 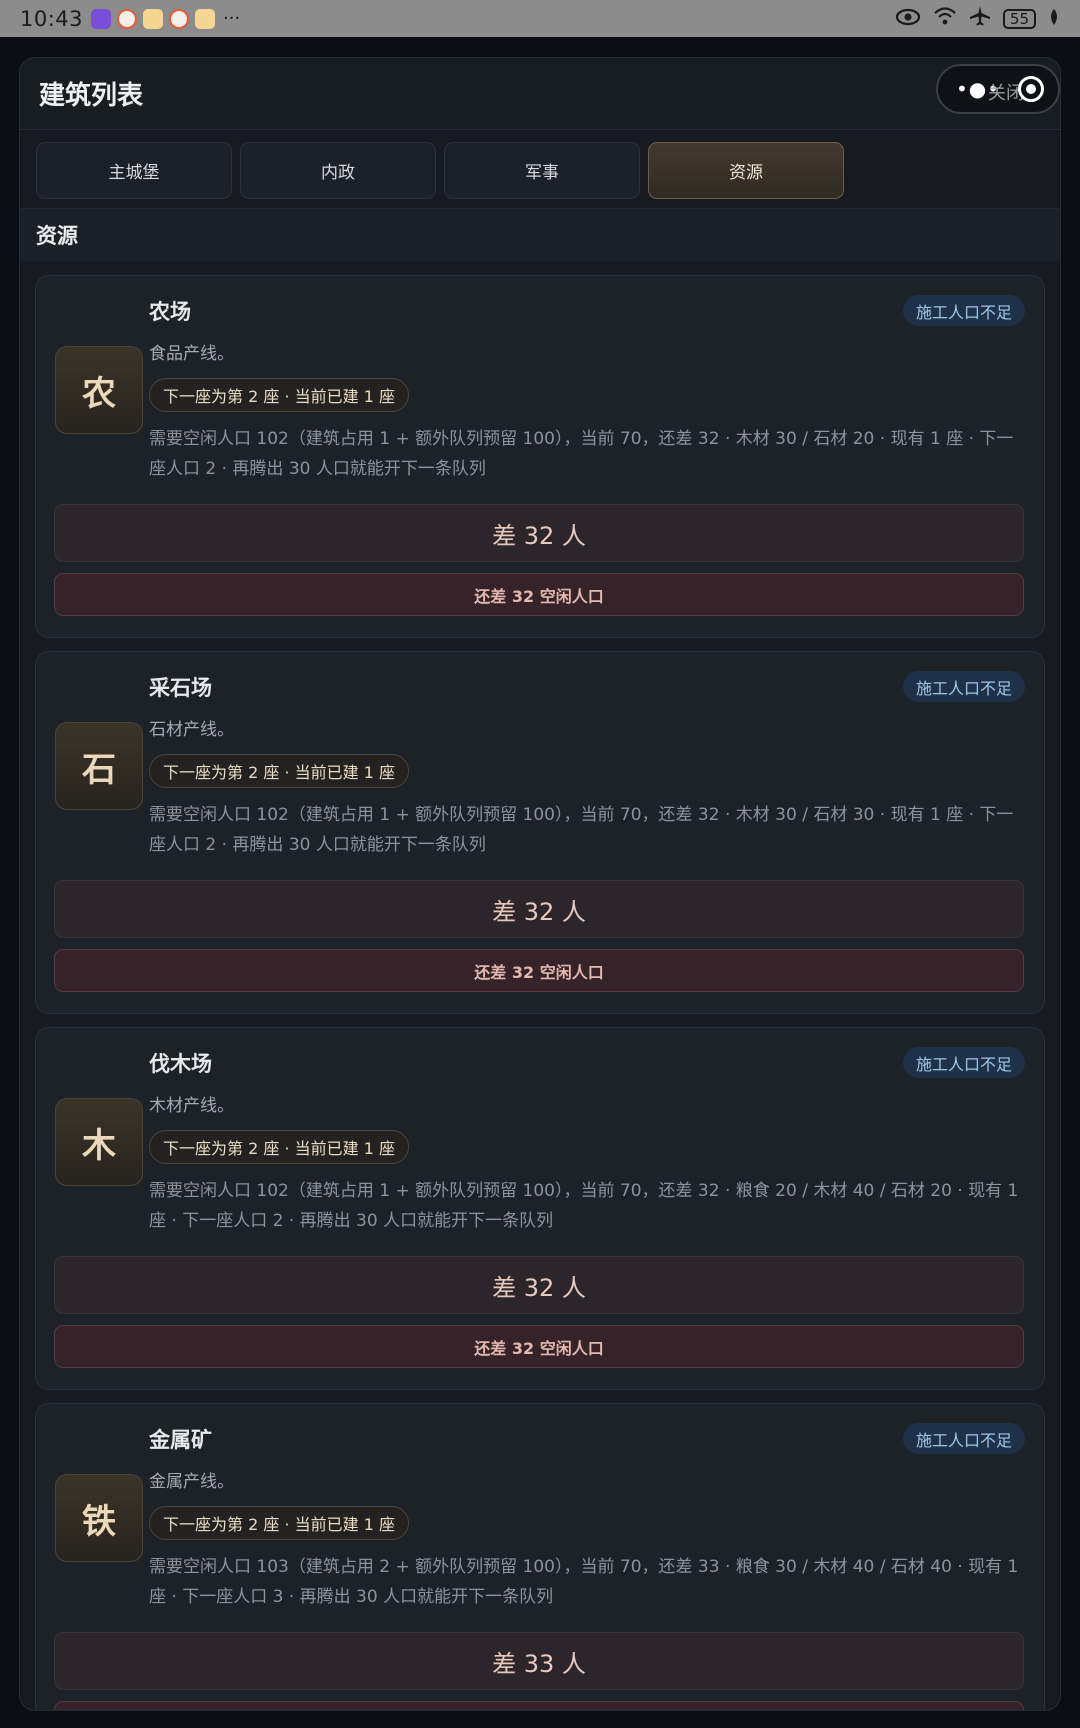 I want to click on category-tabs: 主城堡 内政 军事 资源, so click(x=540, y=169).